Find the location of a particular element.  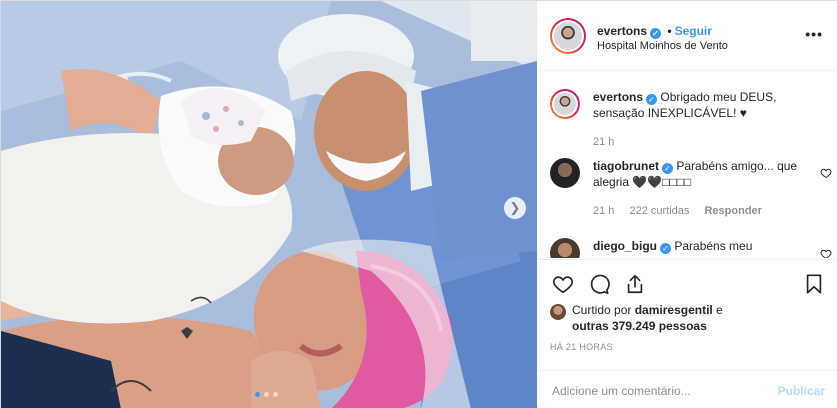

likes-prefix: Curtido por is located at coordinates (602, 310).